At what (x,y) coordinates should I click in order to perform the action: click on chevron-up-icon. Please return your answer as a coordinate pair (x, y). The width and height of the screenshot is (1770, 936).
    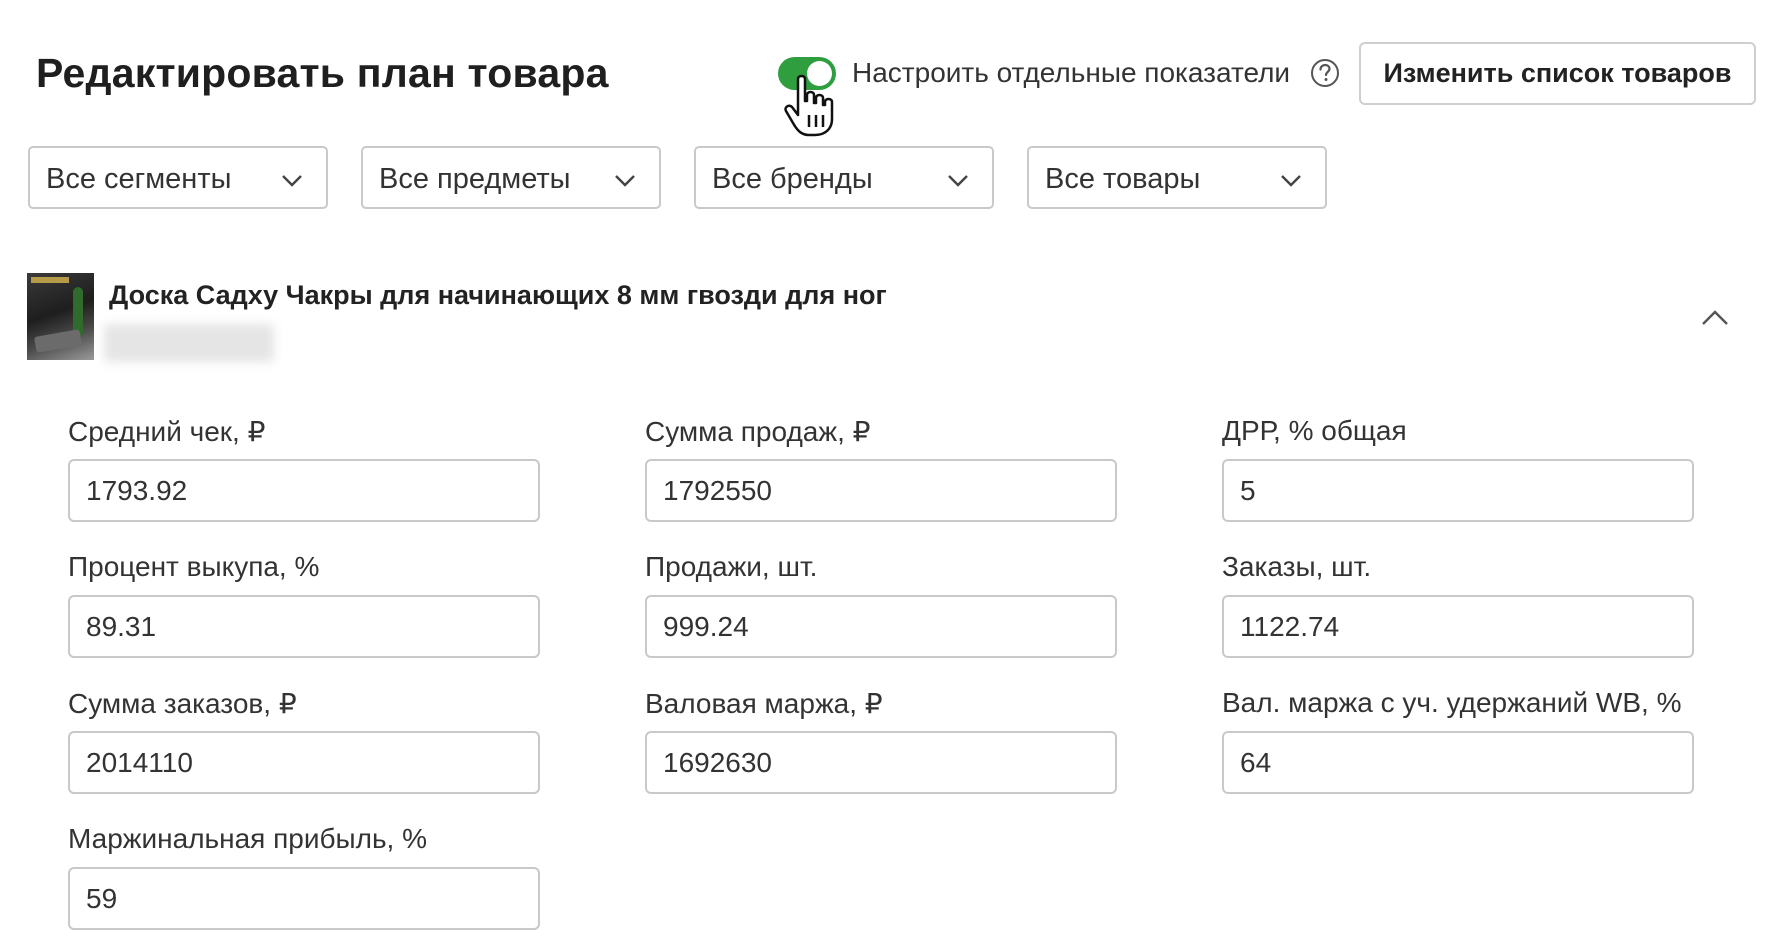
    Looking at the image, I should click on (1715, 318).